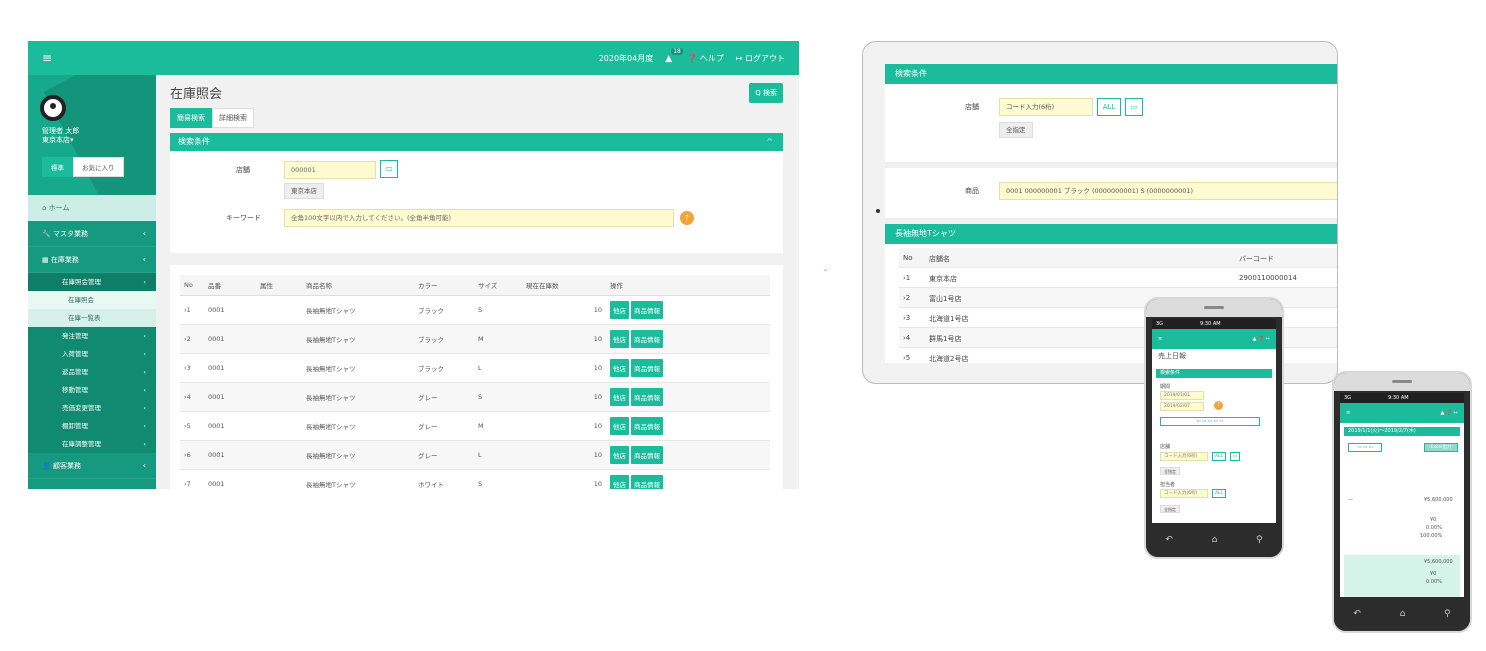 The image size is (1486, 651). Describe the element at coordinates (1219, 456) in the screenshot. I see `phone1-all-button: ALL` at that location.